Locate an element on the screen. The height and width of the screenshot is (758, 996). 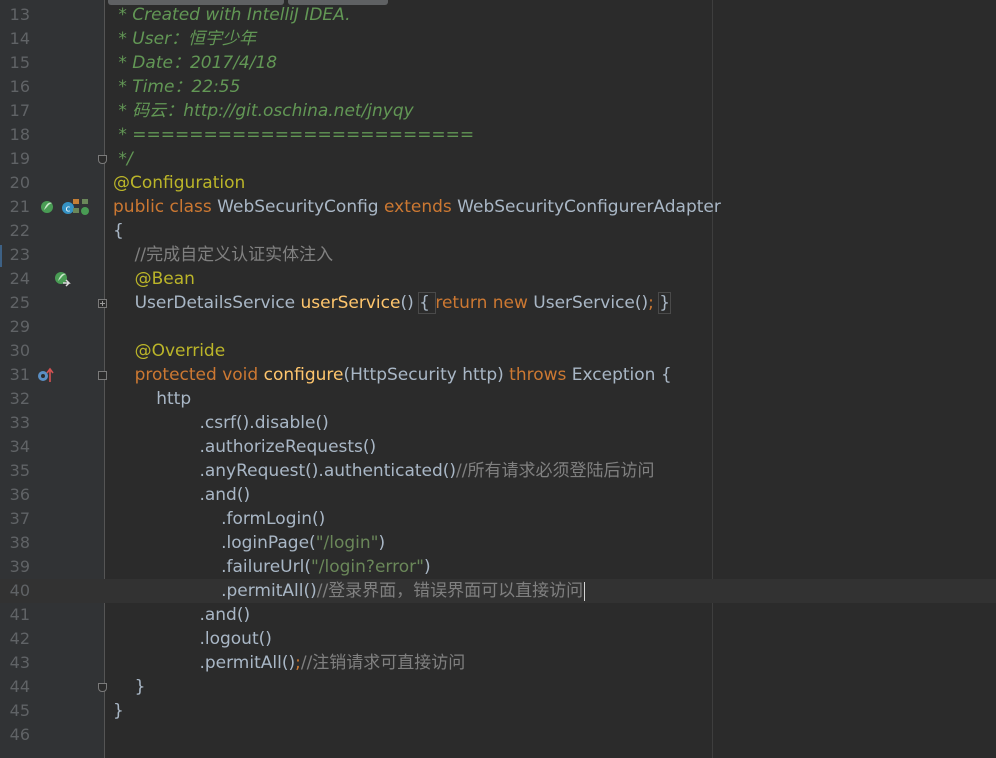
code-text: .permitAll()//登录界面，错误界面可以直接访问 is located at coordinates (349, 591).